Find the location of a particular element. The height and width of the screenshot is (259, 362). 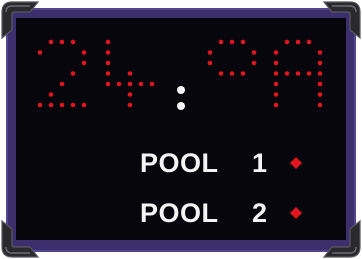

pool-1-indicator-led-icon is located at coordinates (296, 163).